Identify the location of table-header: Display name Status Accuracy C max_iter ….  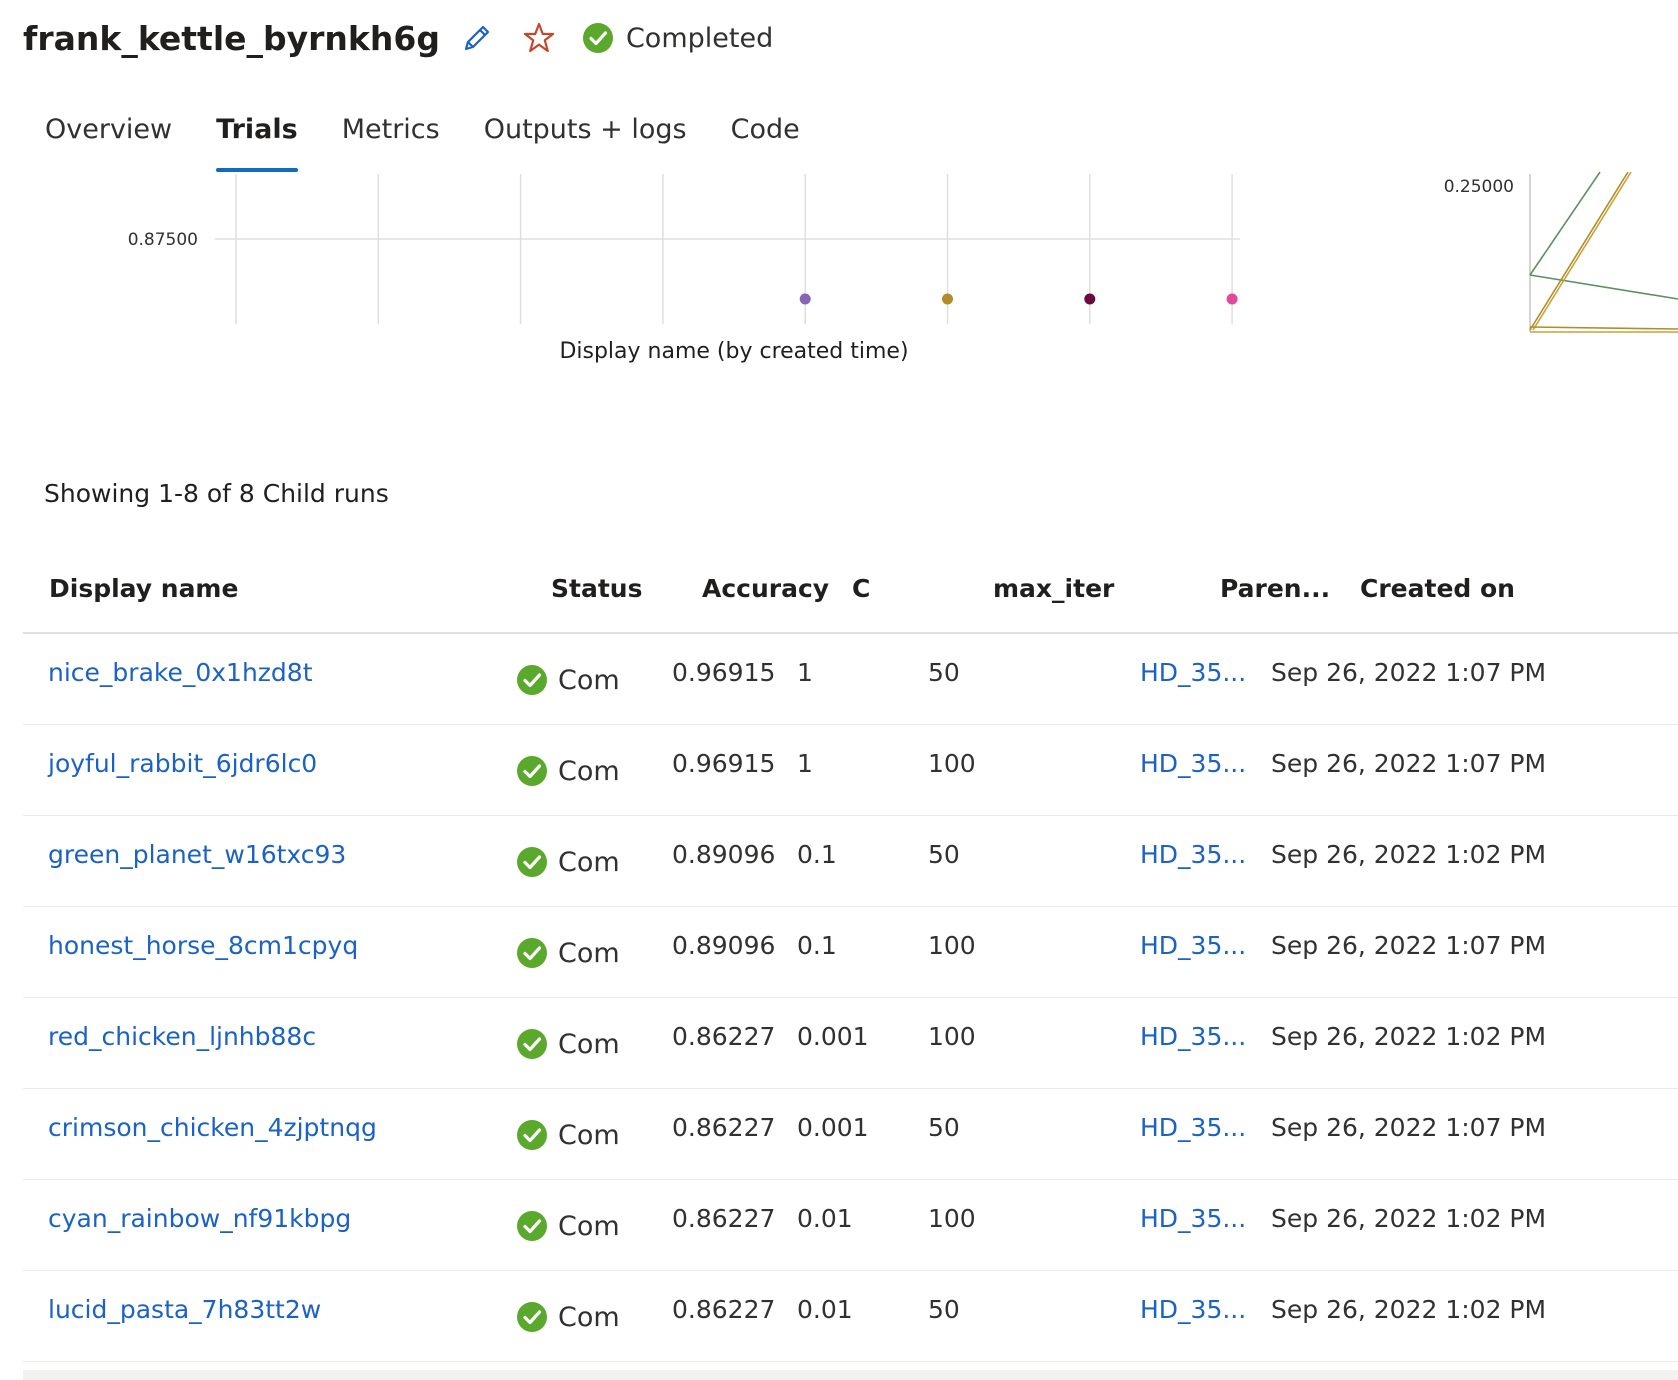
(850, 597).